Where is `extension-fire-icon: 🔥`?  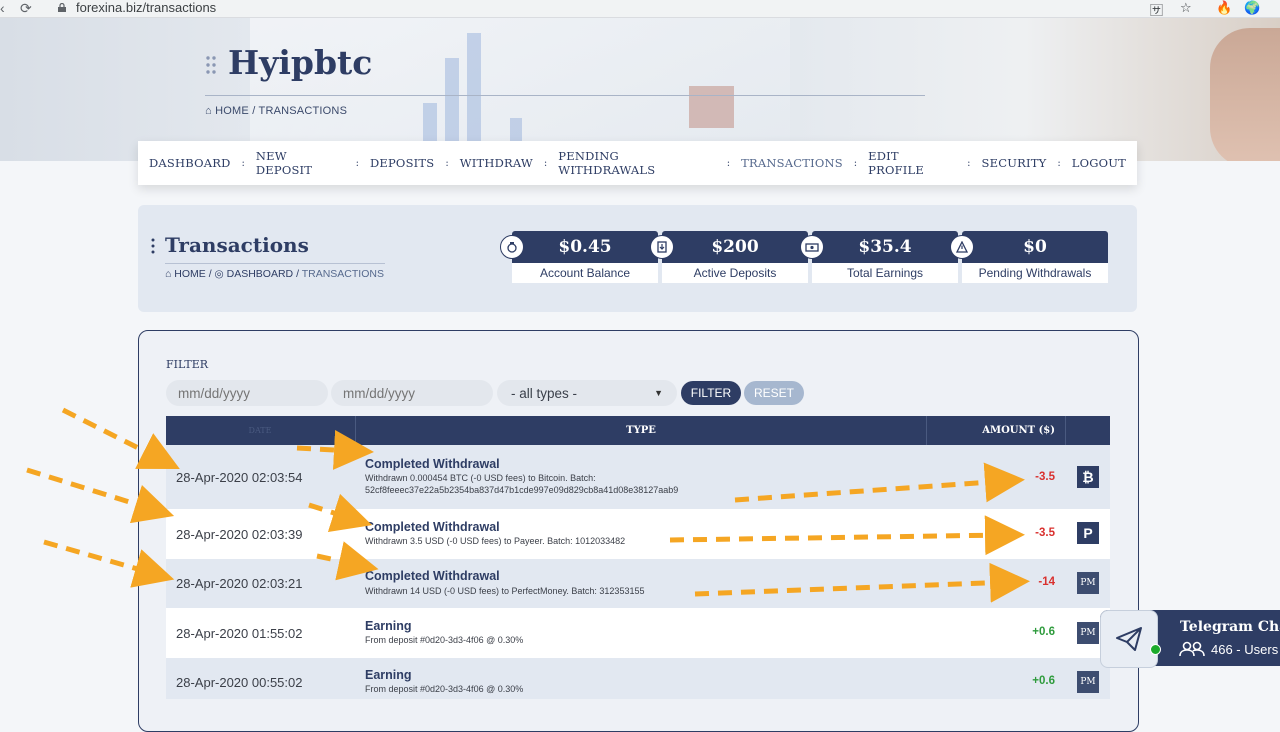
extension-fire-icon: 🔥 is located at coordinates (1224, 8).